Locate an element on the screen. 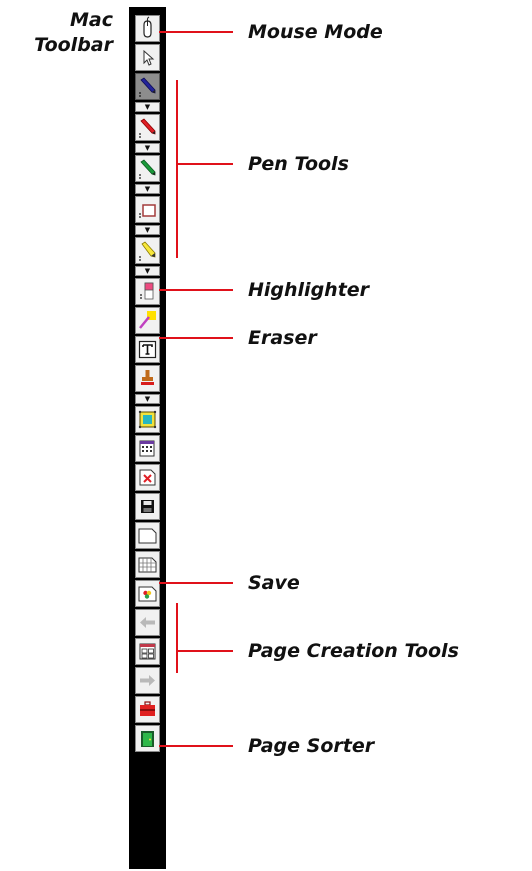 The height and width of the screenshot is (871, 532). page-sorter-icon is located at coordinates (147, 651).